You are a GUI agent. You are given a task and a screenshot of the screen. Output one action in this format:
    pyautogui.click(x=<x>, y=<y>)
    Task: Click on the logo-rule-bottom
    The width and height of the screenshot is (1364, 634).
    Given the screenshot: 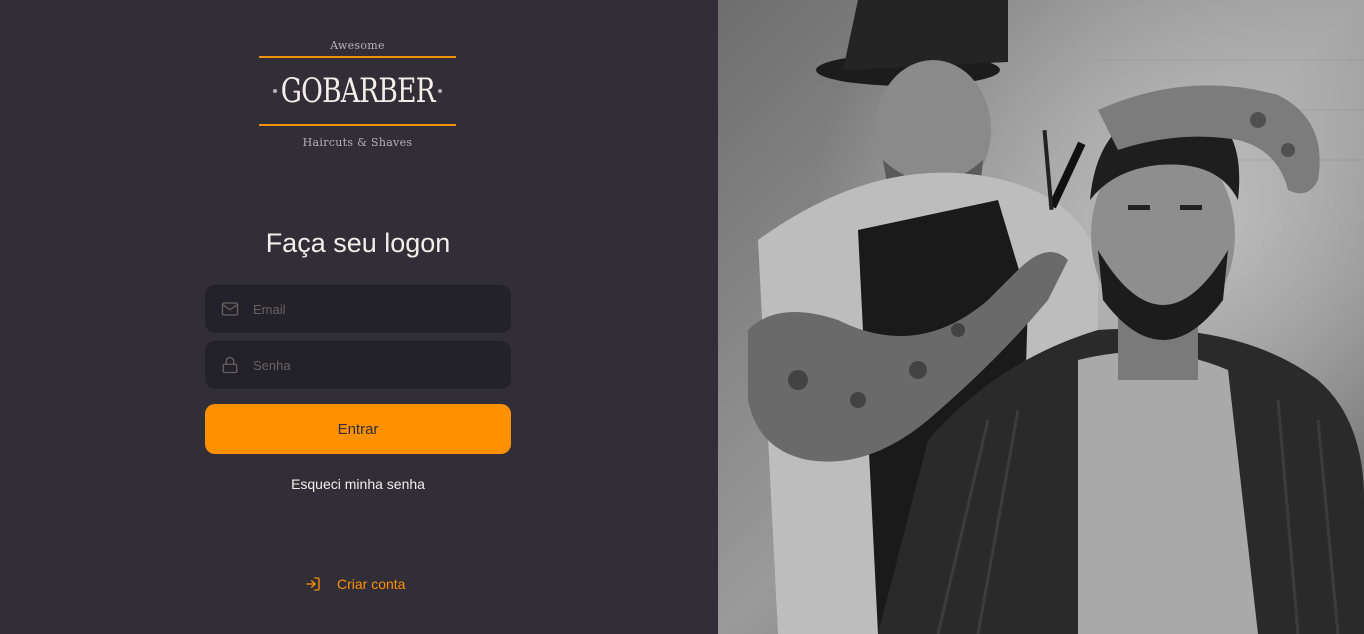 What is the action you would take?
    pyautogui.click(x=357, y=125)
    